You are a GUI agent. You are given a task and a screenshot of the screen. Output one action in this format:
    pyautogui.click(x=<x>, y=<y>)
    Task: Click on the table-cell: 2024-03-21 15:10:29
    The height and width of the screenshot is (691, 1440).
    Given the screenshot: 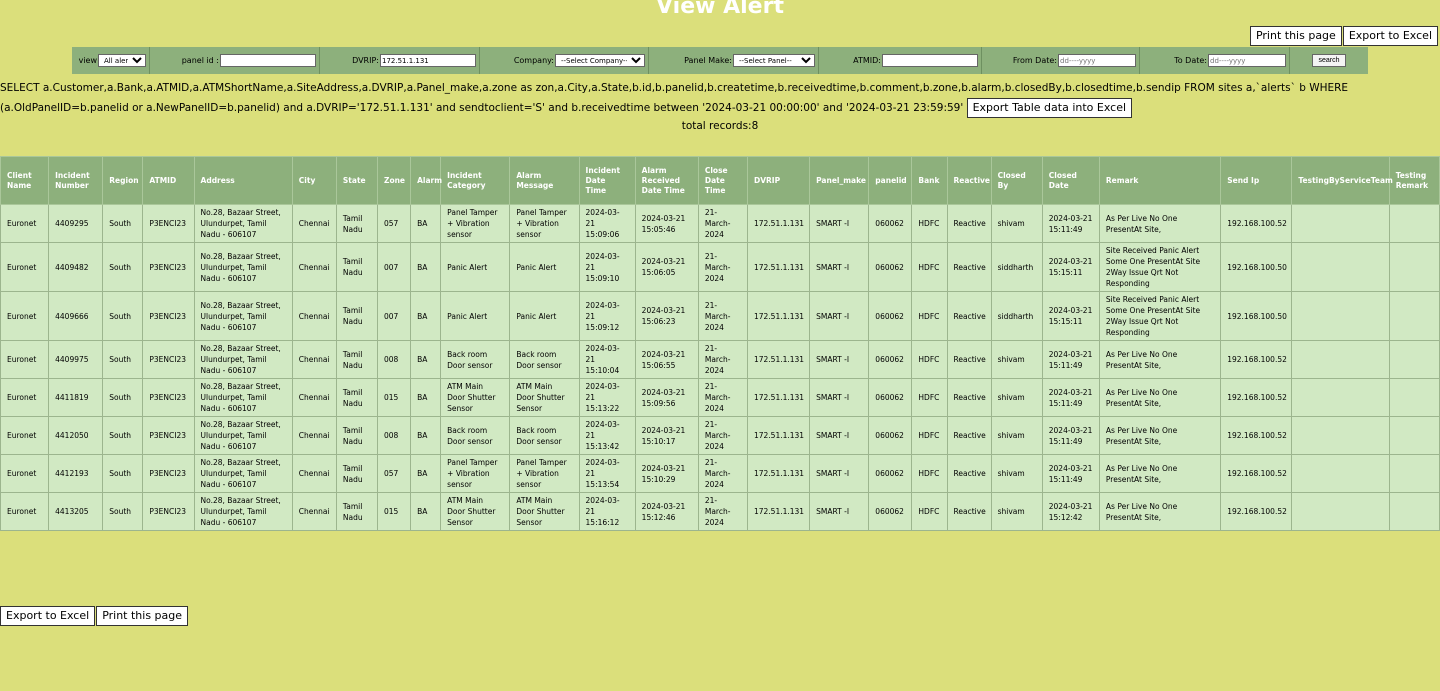 What is the action you would take?
    pyautogui.click(x=666, y=473)
    